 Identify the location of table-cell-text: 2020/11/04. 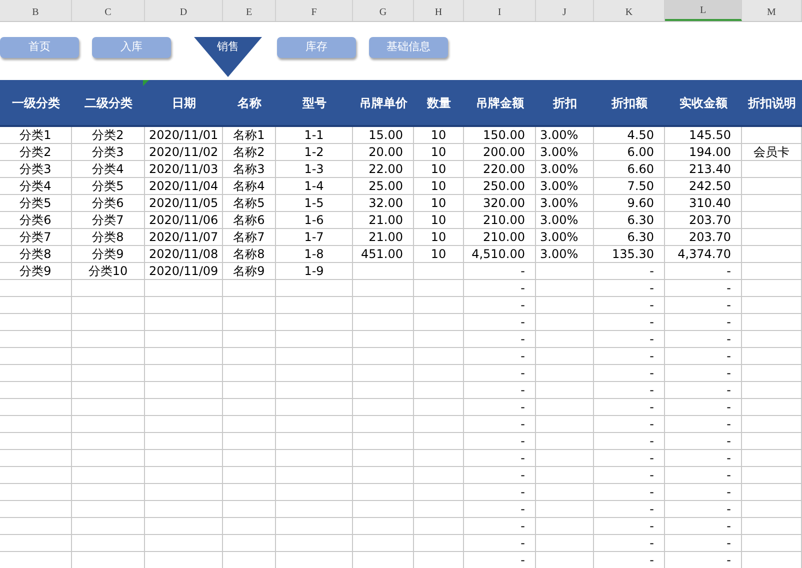
(184, 186).